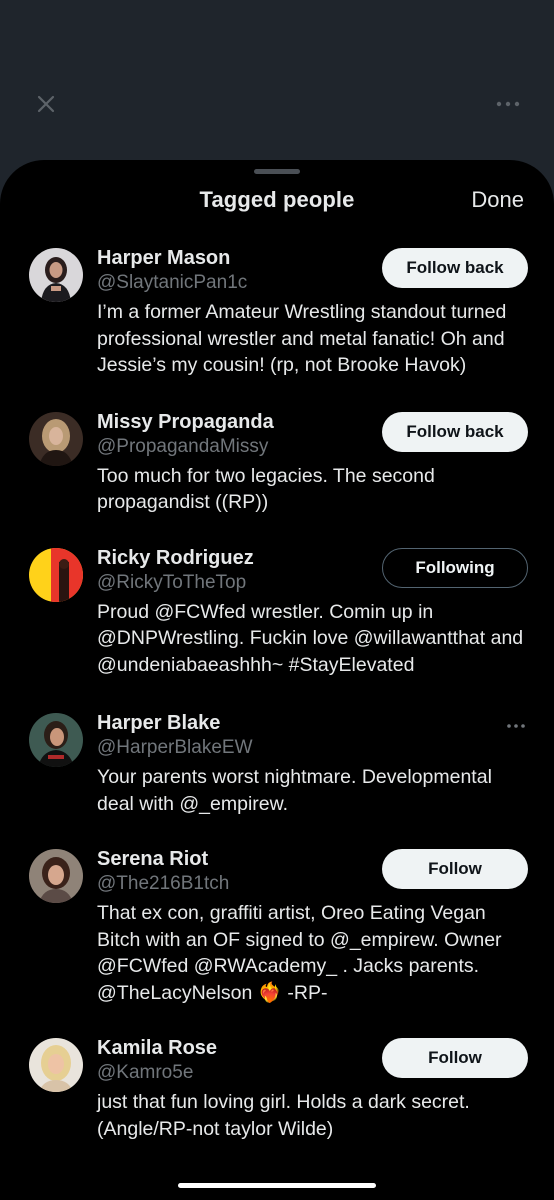 The width and height of the screenshot is (554, 1200). I want to click on done-button: Done, so click(497, 200).